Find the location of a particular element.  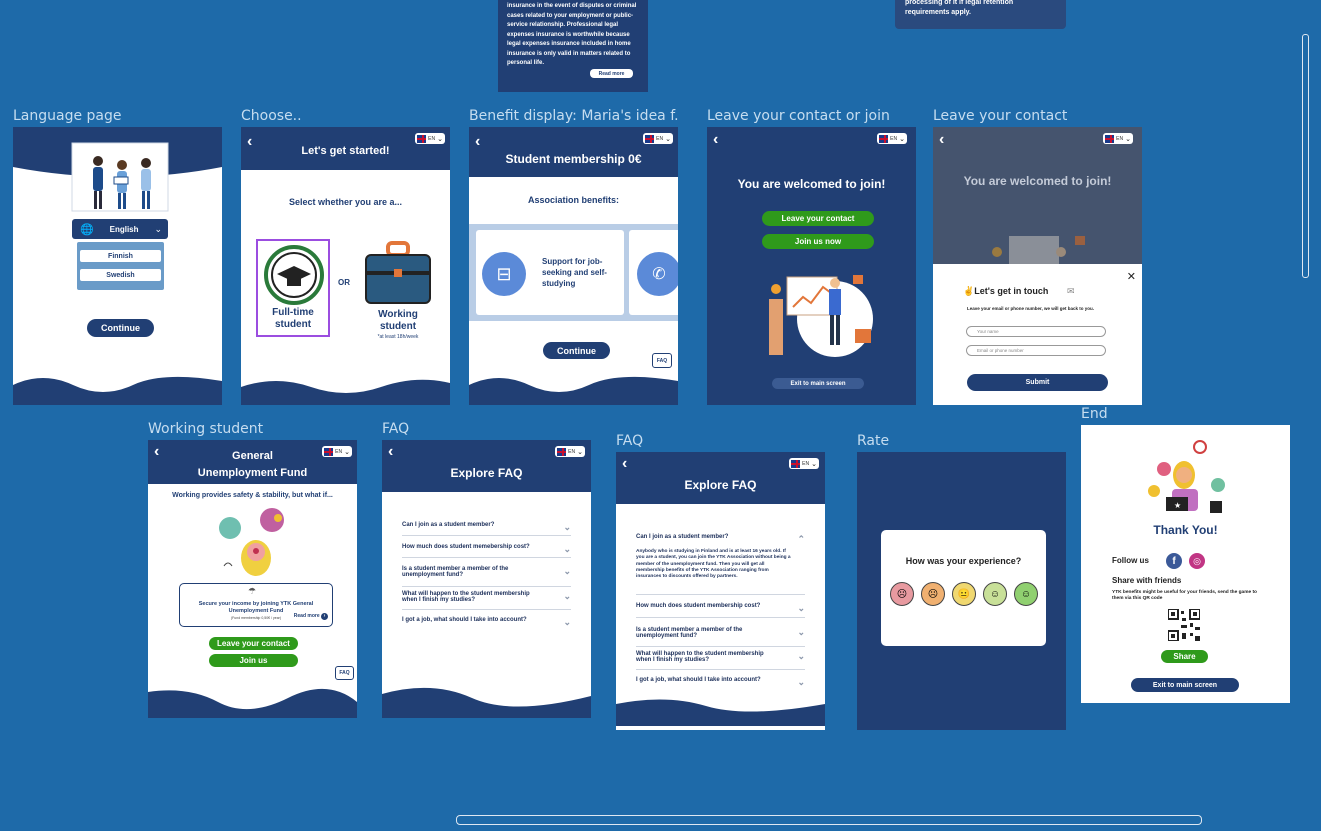

very-sad-face-icon: ☹ is located at coordinates (902, 594).